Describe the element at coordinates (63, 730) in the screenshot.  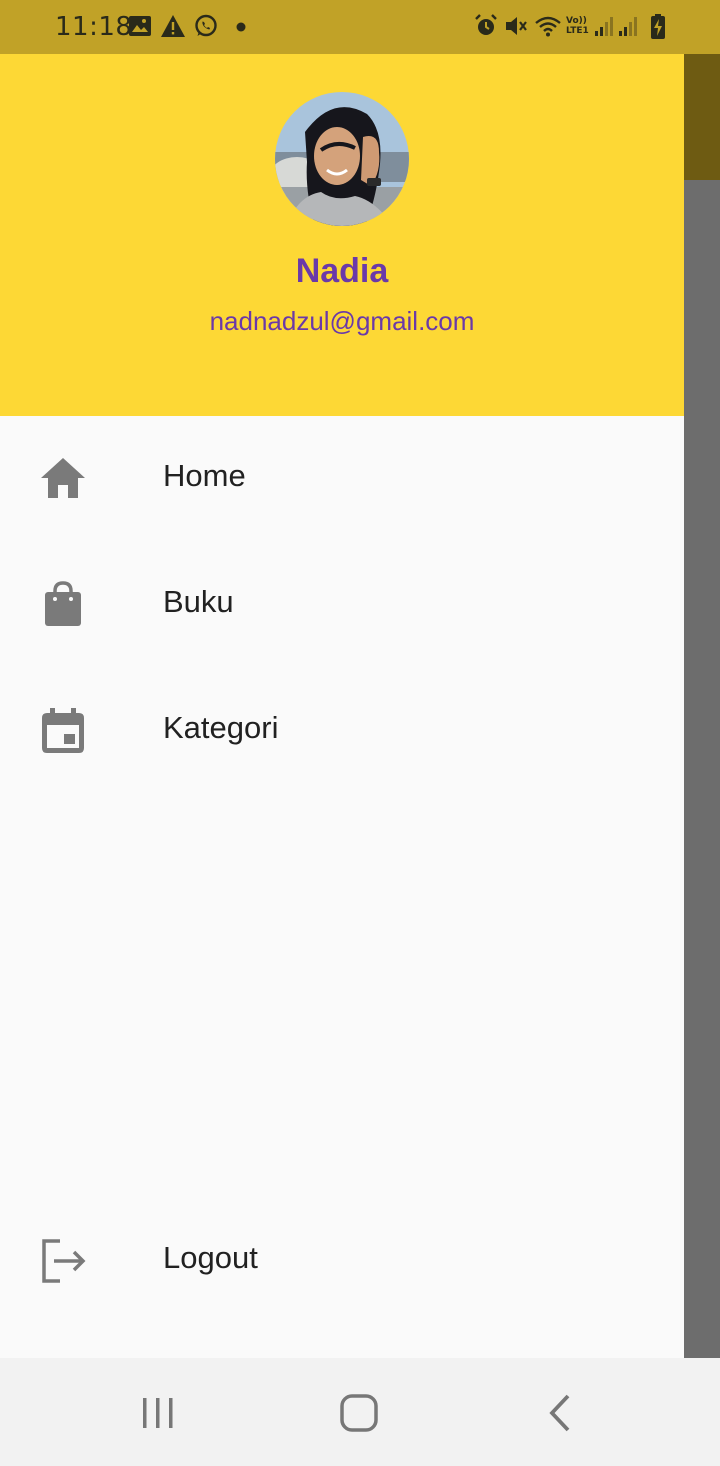
I see `calendar-icon` at that location.